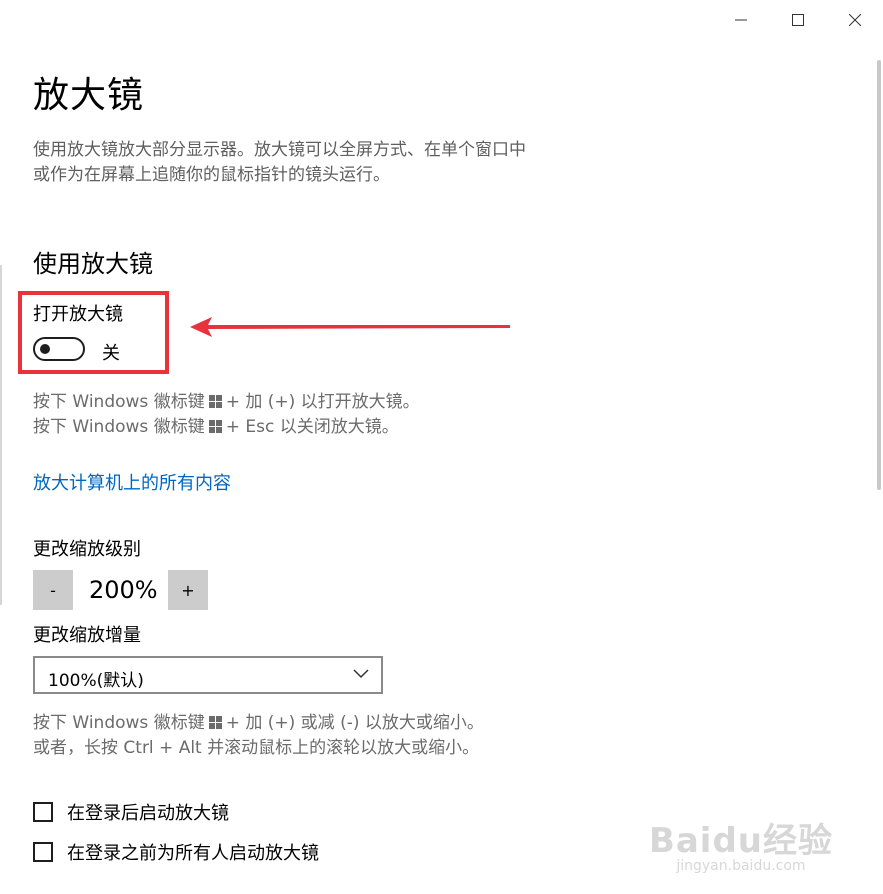 This screenshot has width=883, height=894. I want to click on minimize-button, so click(740, 20).